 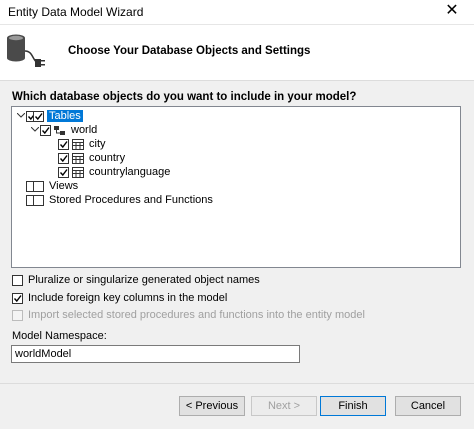 What do you see at coordinates (17, 298) in the screenshot?
I see `foreign-keys-checkbox` at bounding box center [17, 298].